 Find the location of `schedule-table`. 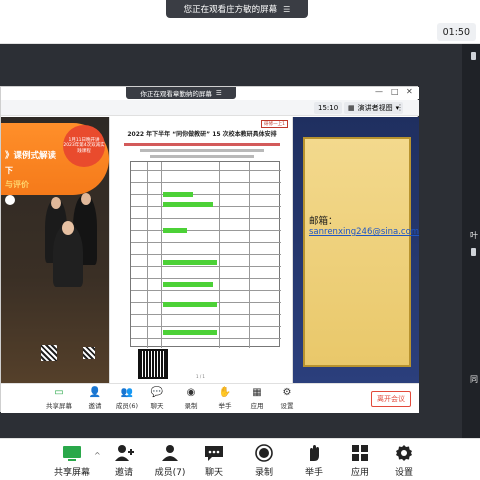

schedule-table is located at coordinates (205, 254).